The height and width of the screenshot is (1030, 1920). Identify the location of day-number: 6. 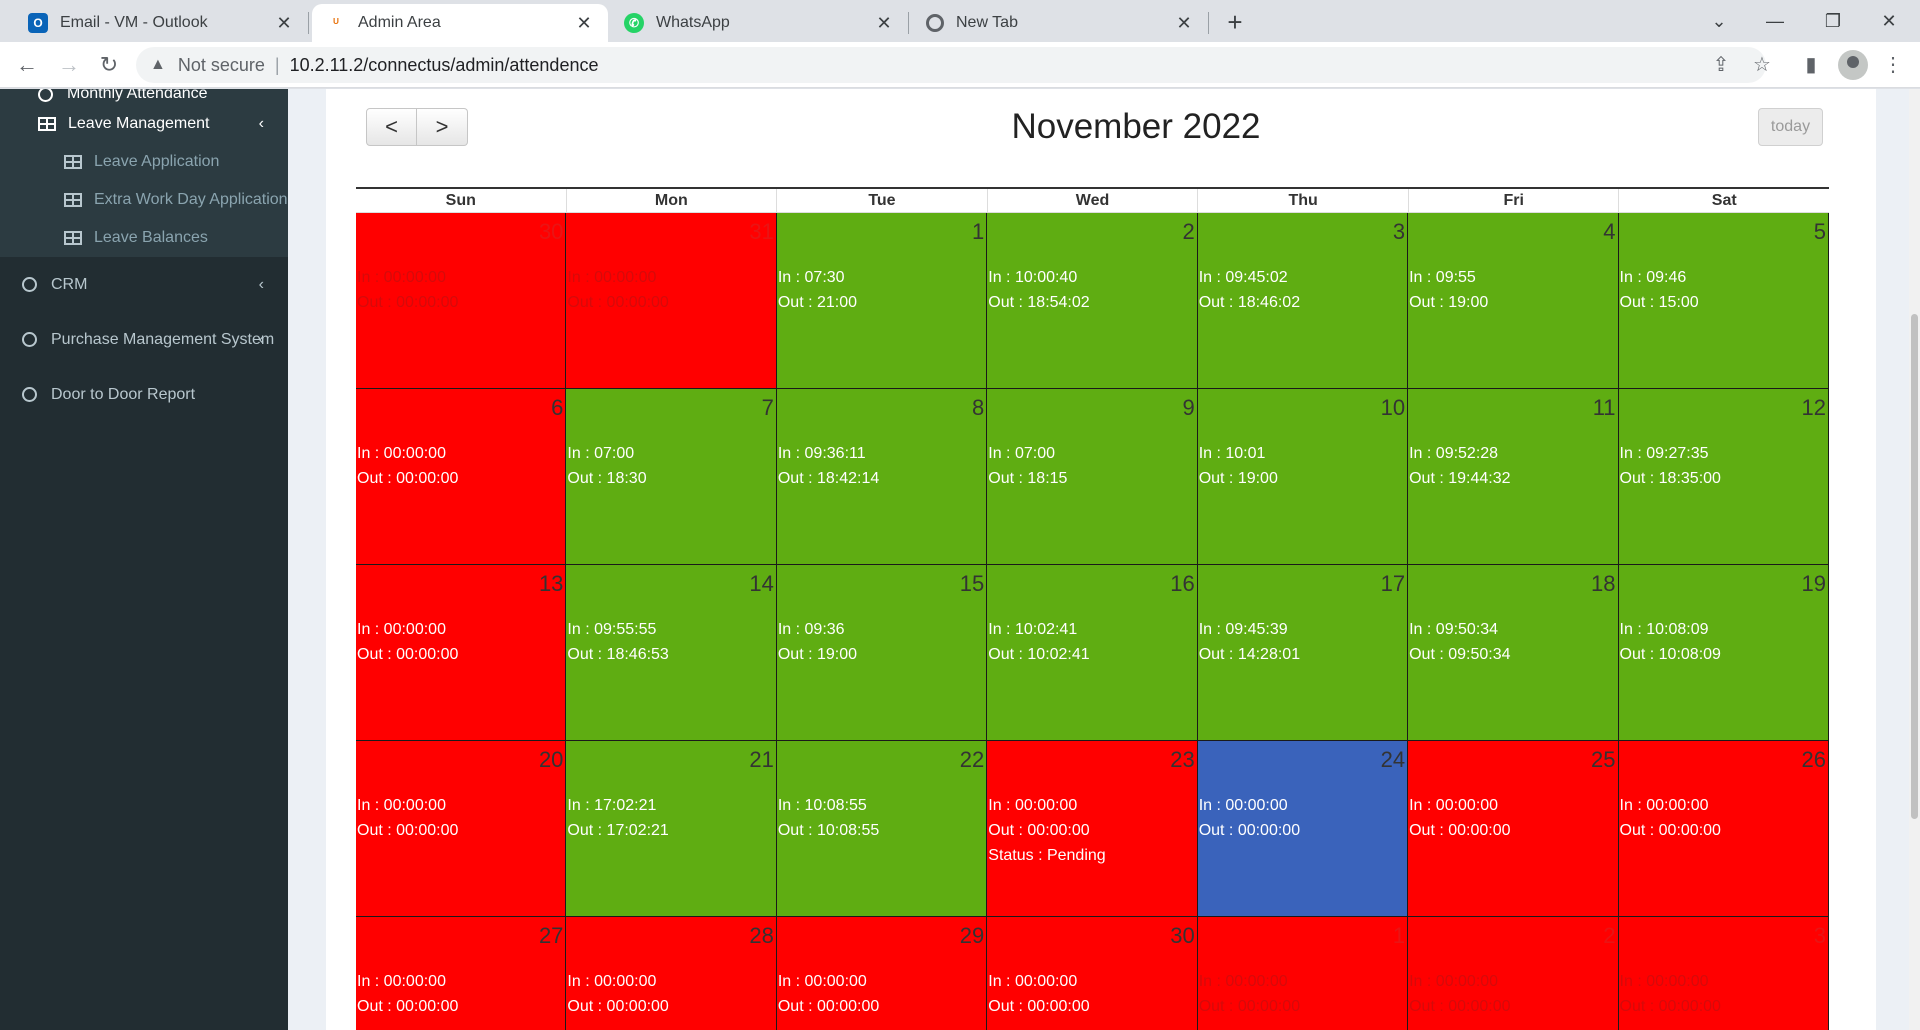
(557, 408).